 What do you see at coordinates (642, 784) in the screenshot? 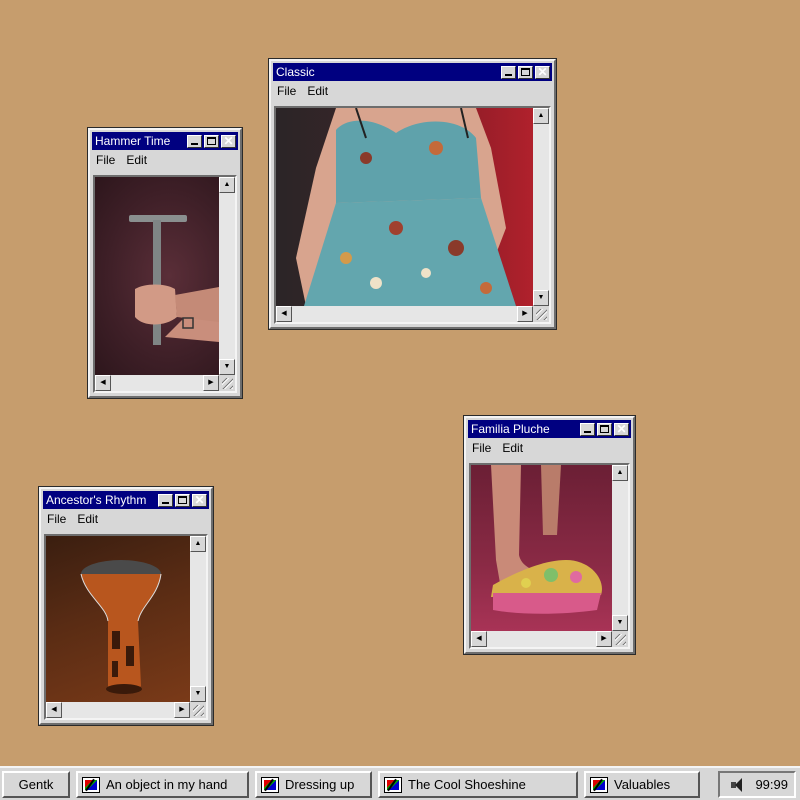
I see `taskbar-button-valuables: Valuables` at bounding box center [642, 784].